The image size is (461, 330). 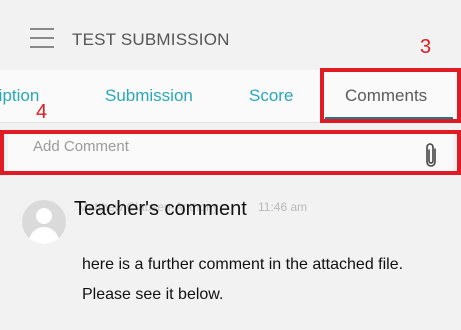 What do you see at coordinates (42, 112) in the screenshot?
I see `annotation-marker-4: 4` at bounding box center [42, 112].